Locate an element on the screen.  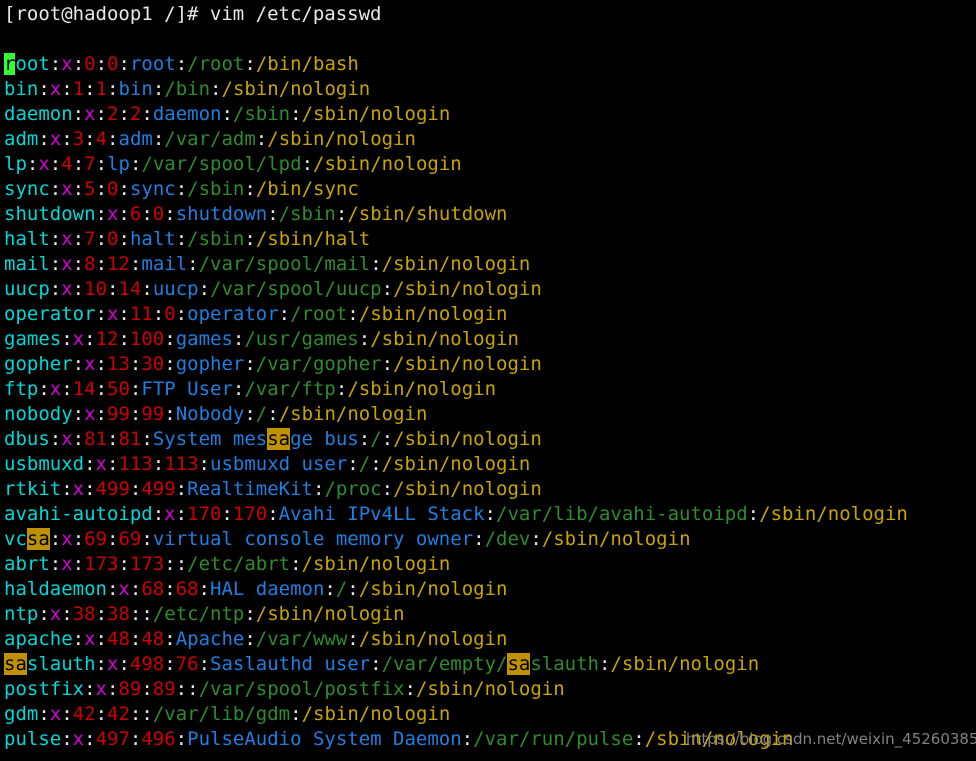
passwd-gecos: uucp is located at coordinates (175, 289).